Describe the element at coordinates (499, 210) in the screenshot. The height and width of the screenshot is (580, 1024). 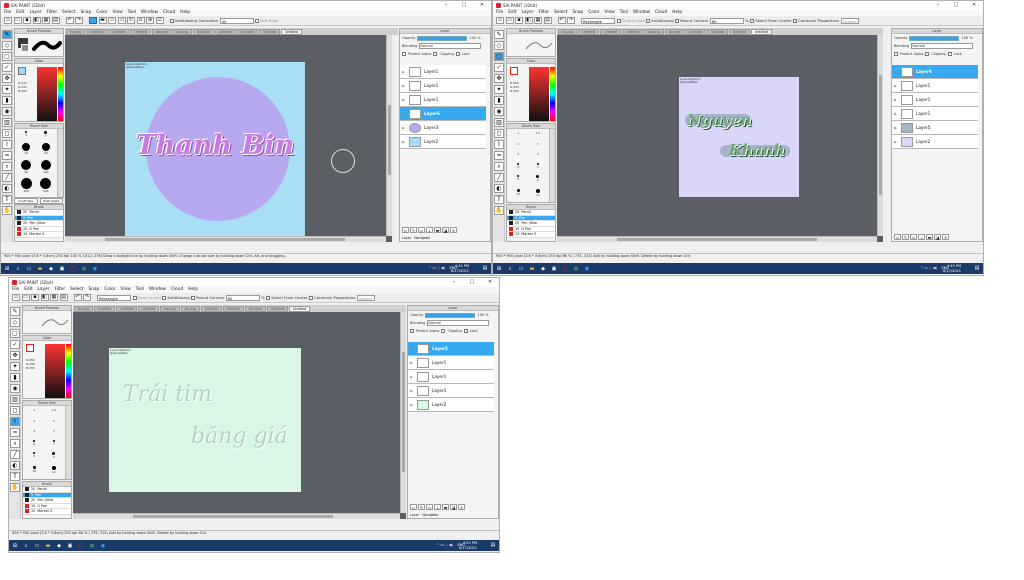
I see `hand-icon: ✋` at that location.